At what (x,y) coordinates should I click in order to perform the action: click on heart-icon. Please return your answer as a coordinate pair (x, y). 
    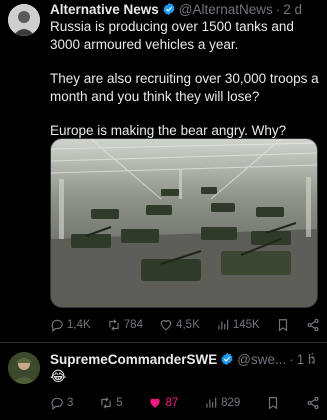
    Looking at the image, I should click on (166, 325).